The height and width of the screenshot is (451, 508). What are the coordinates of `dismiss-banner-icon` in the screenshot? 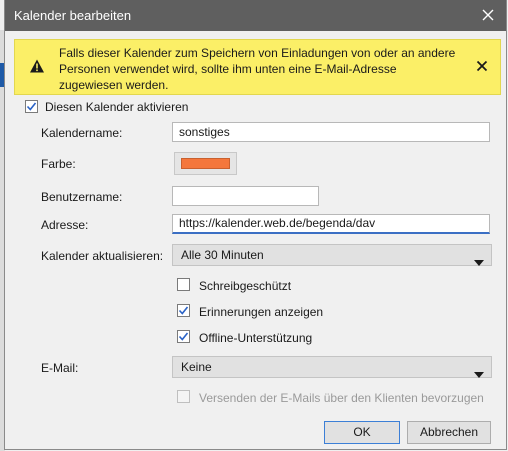 It's located at (482, 66).